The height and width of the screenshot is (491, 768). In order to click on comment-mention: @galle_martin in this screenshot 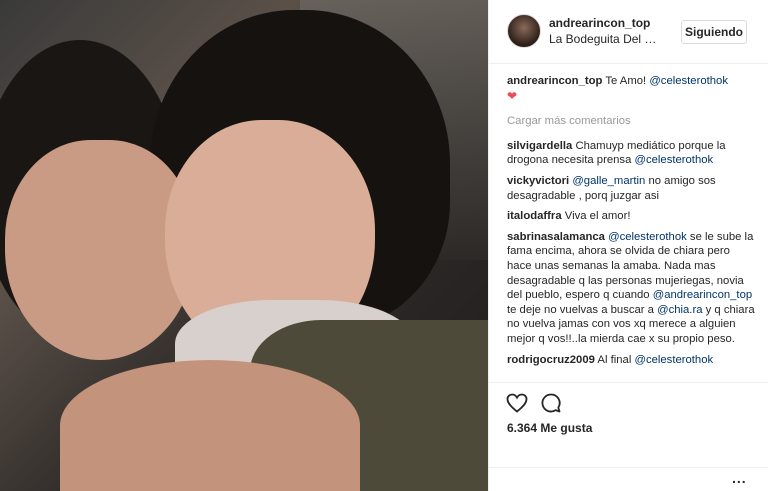, I will do `click(608, 181)`.